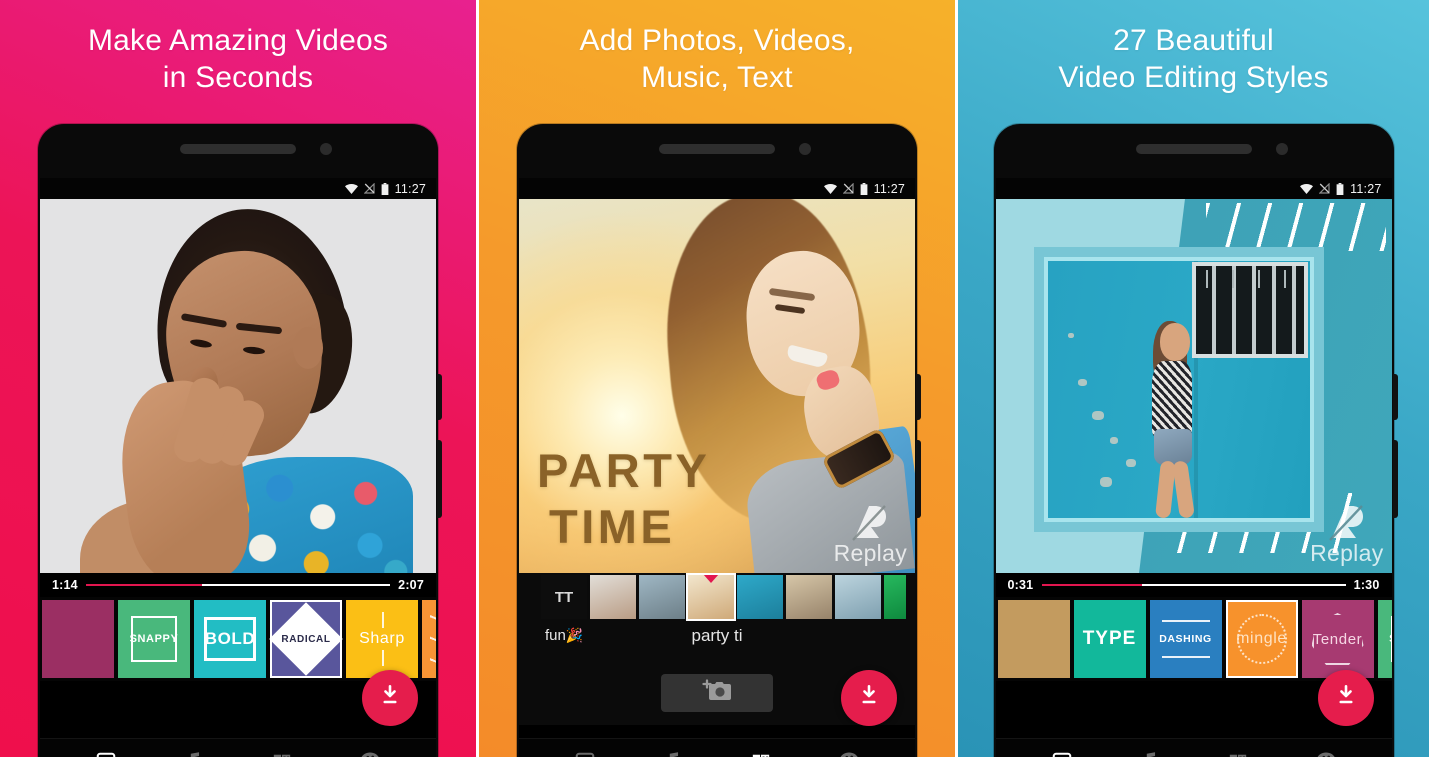 Image resolution: width=1429 pixels, height=757 pixels. What do you see at coordinates (1185, 639) in the screenshot?
I see `style-chip-dashing: DASHING` at bounding box center [1185, 639].